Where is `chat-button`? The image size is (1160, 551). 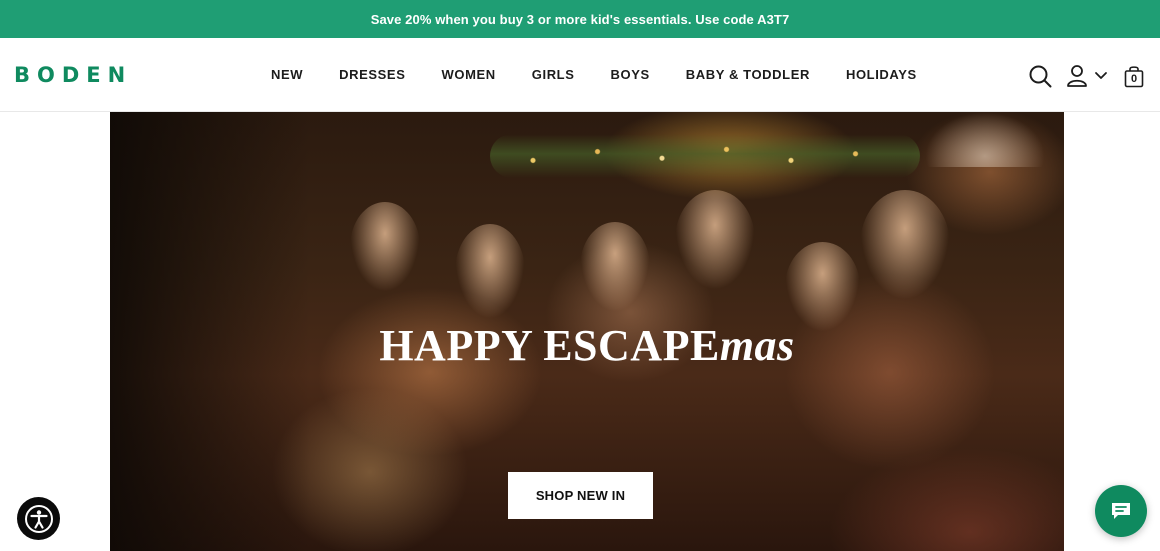 chat-button is located at coordinates (1121, 511).